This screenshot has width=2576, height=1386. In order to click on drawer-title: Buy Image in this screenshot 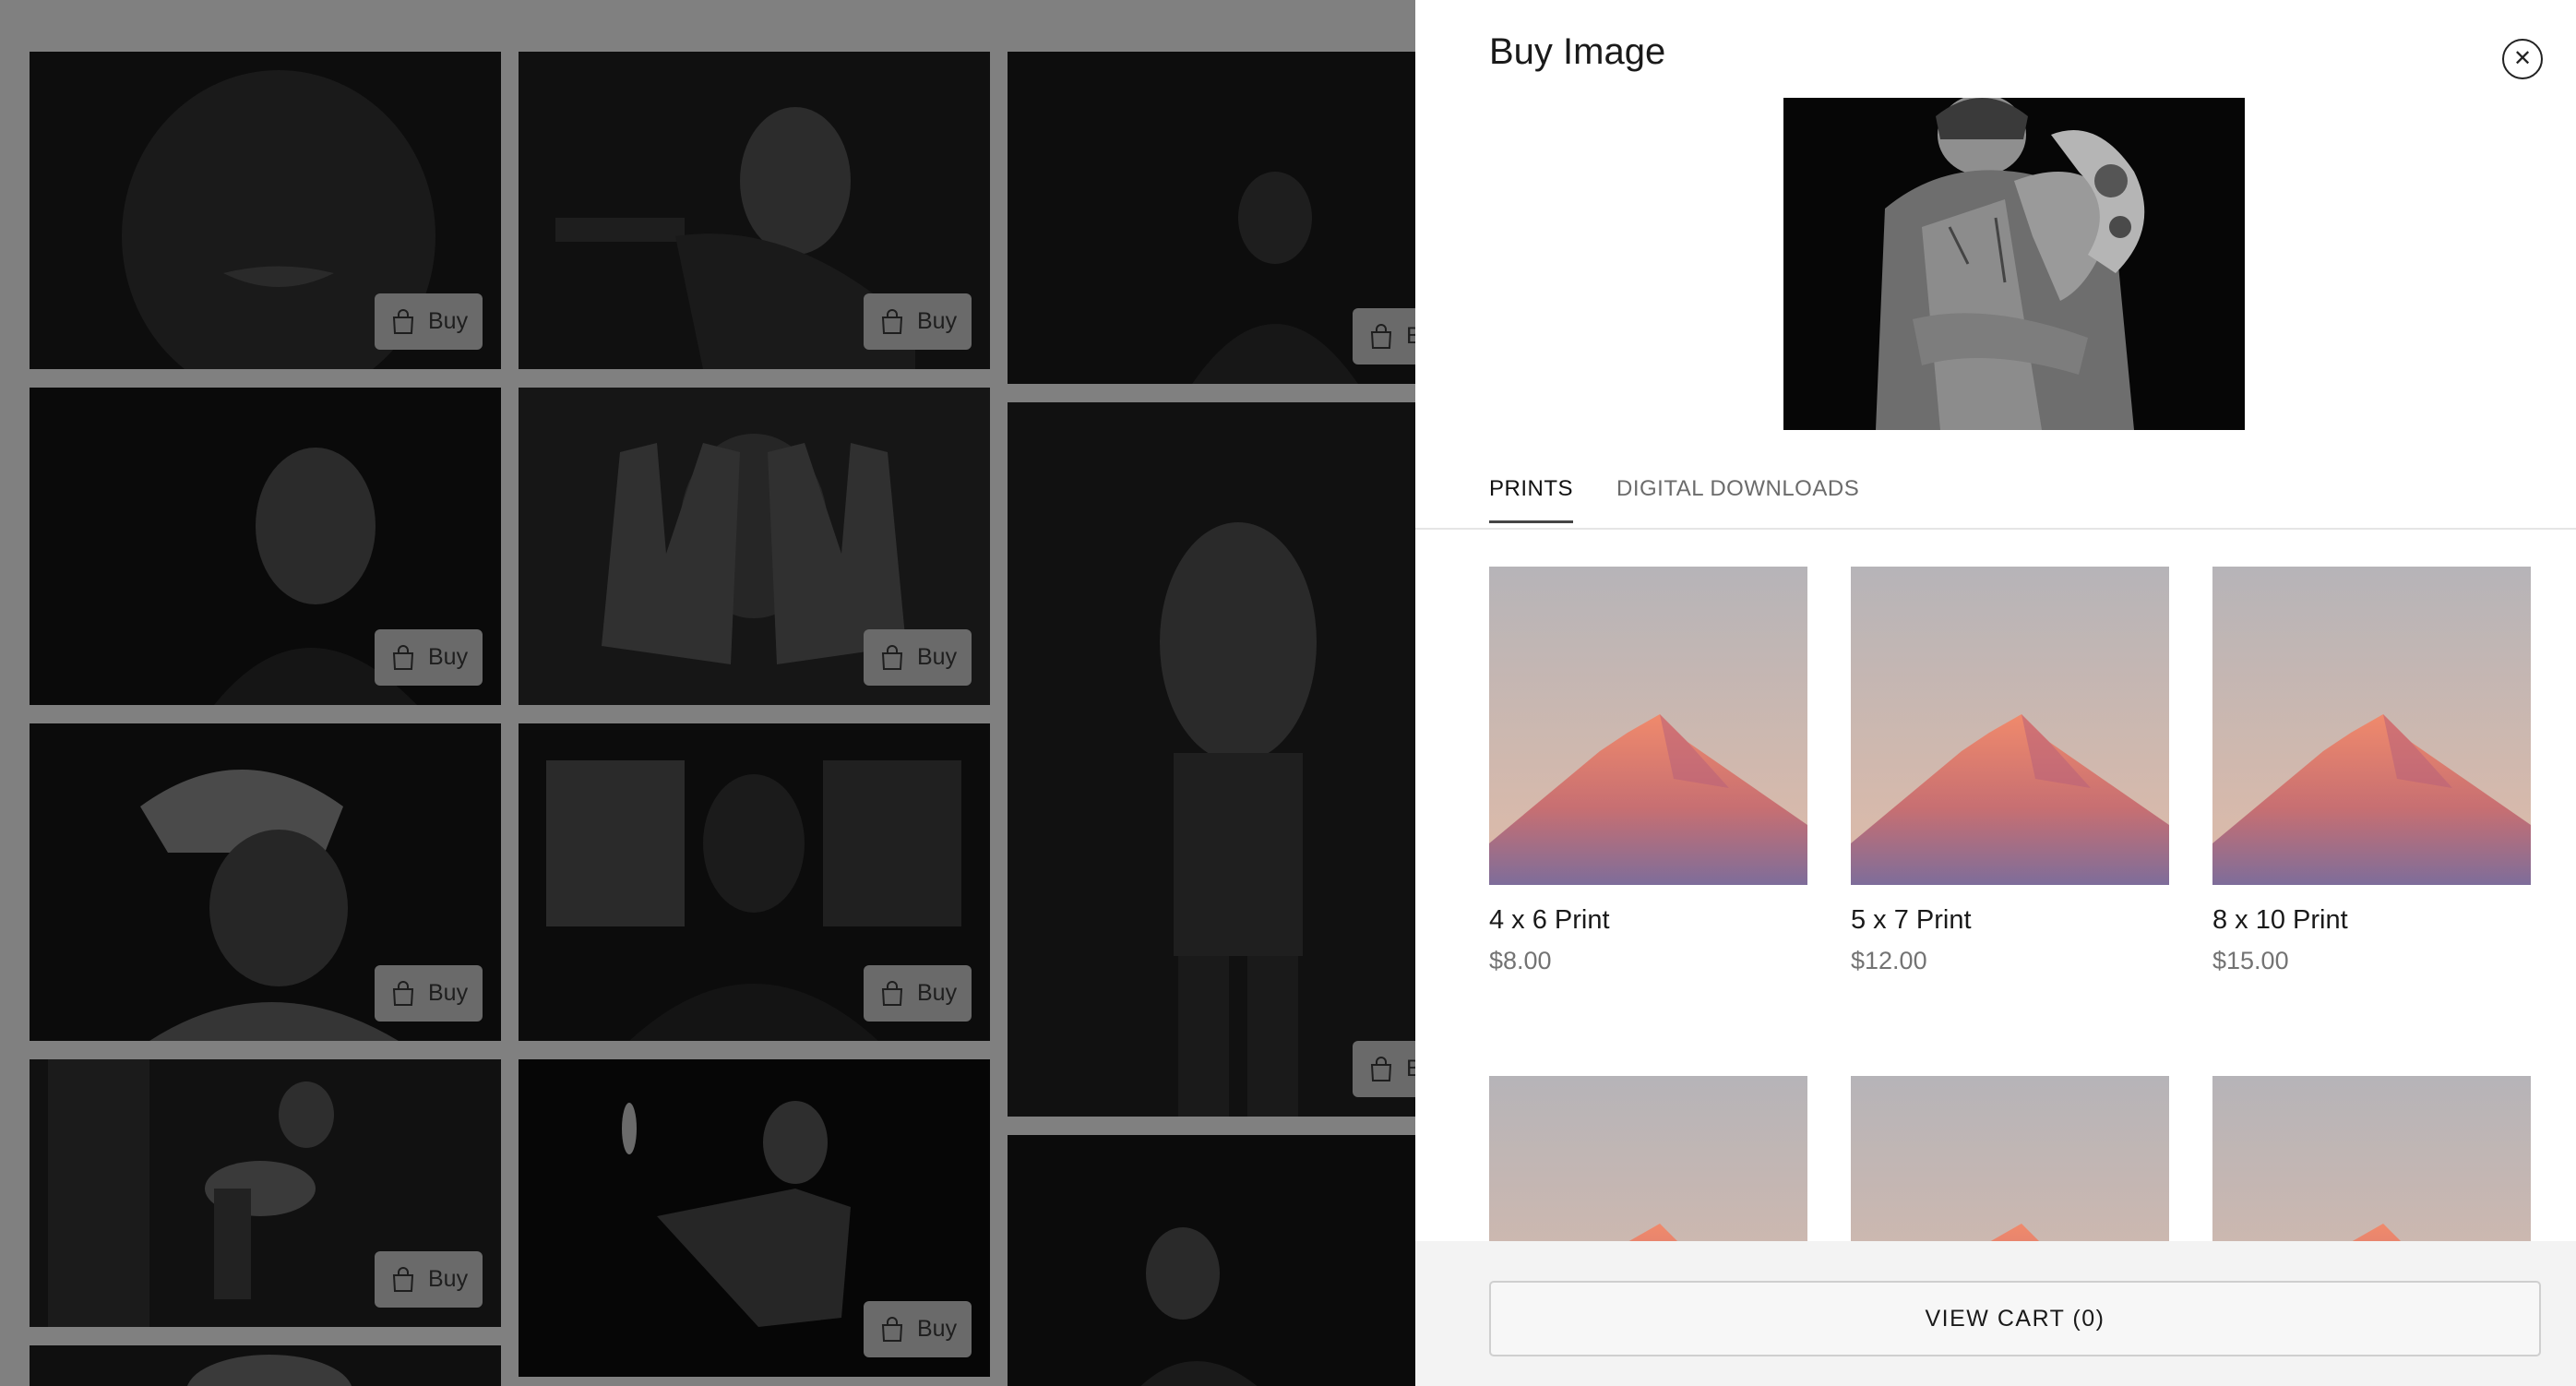, I will do `click(1578, 51)`.